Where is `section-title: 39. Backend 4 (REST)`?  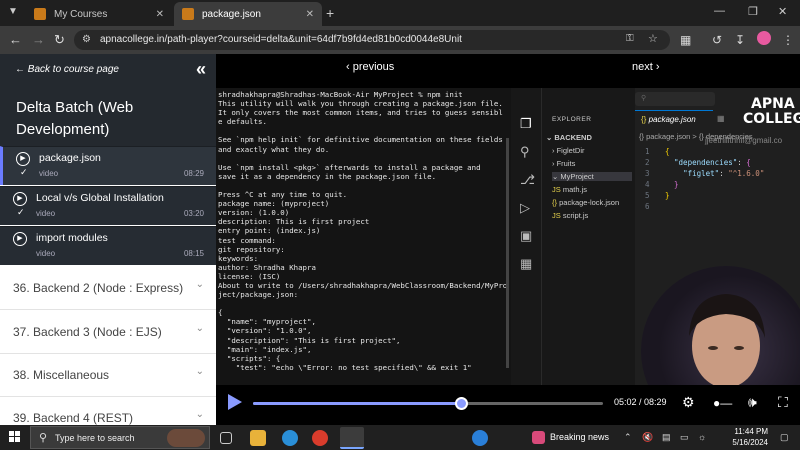
section-title: 39. Backend 4 (REST) is located at coordinates (73, 418).